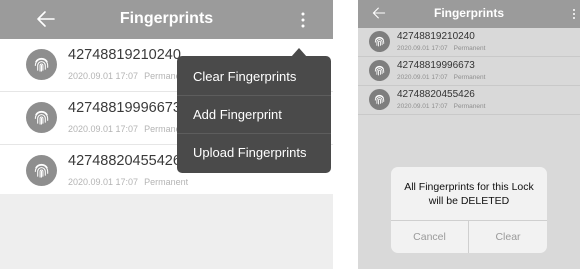 The width and height of the screenshot is (580, 269). I want to click on clear-button: Clear, so click(508, 237).